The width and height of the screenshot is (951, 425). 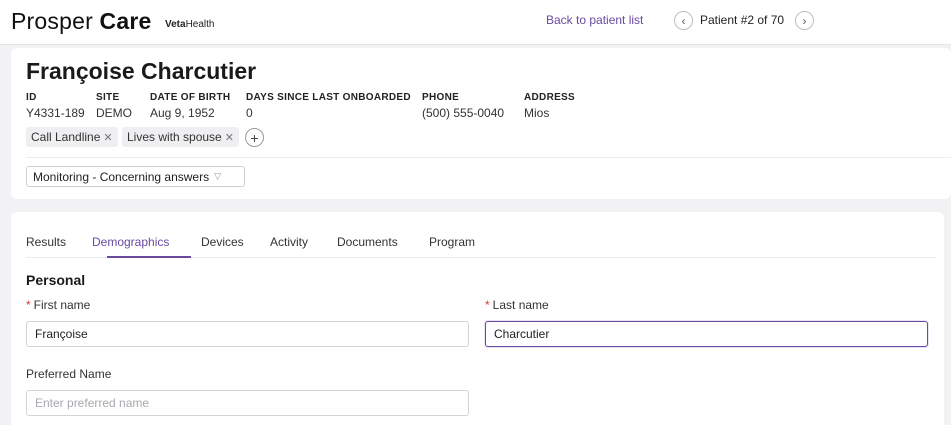 I want to click on first-name-input, so click(x=247, y=334).